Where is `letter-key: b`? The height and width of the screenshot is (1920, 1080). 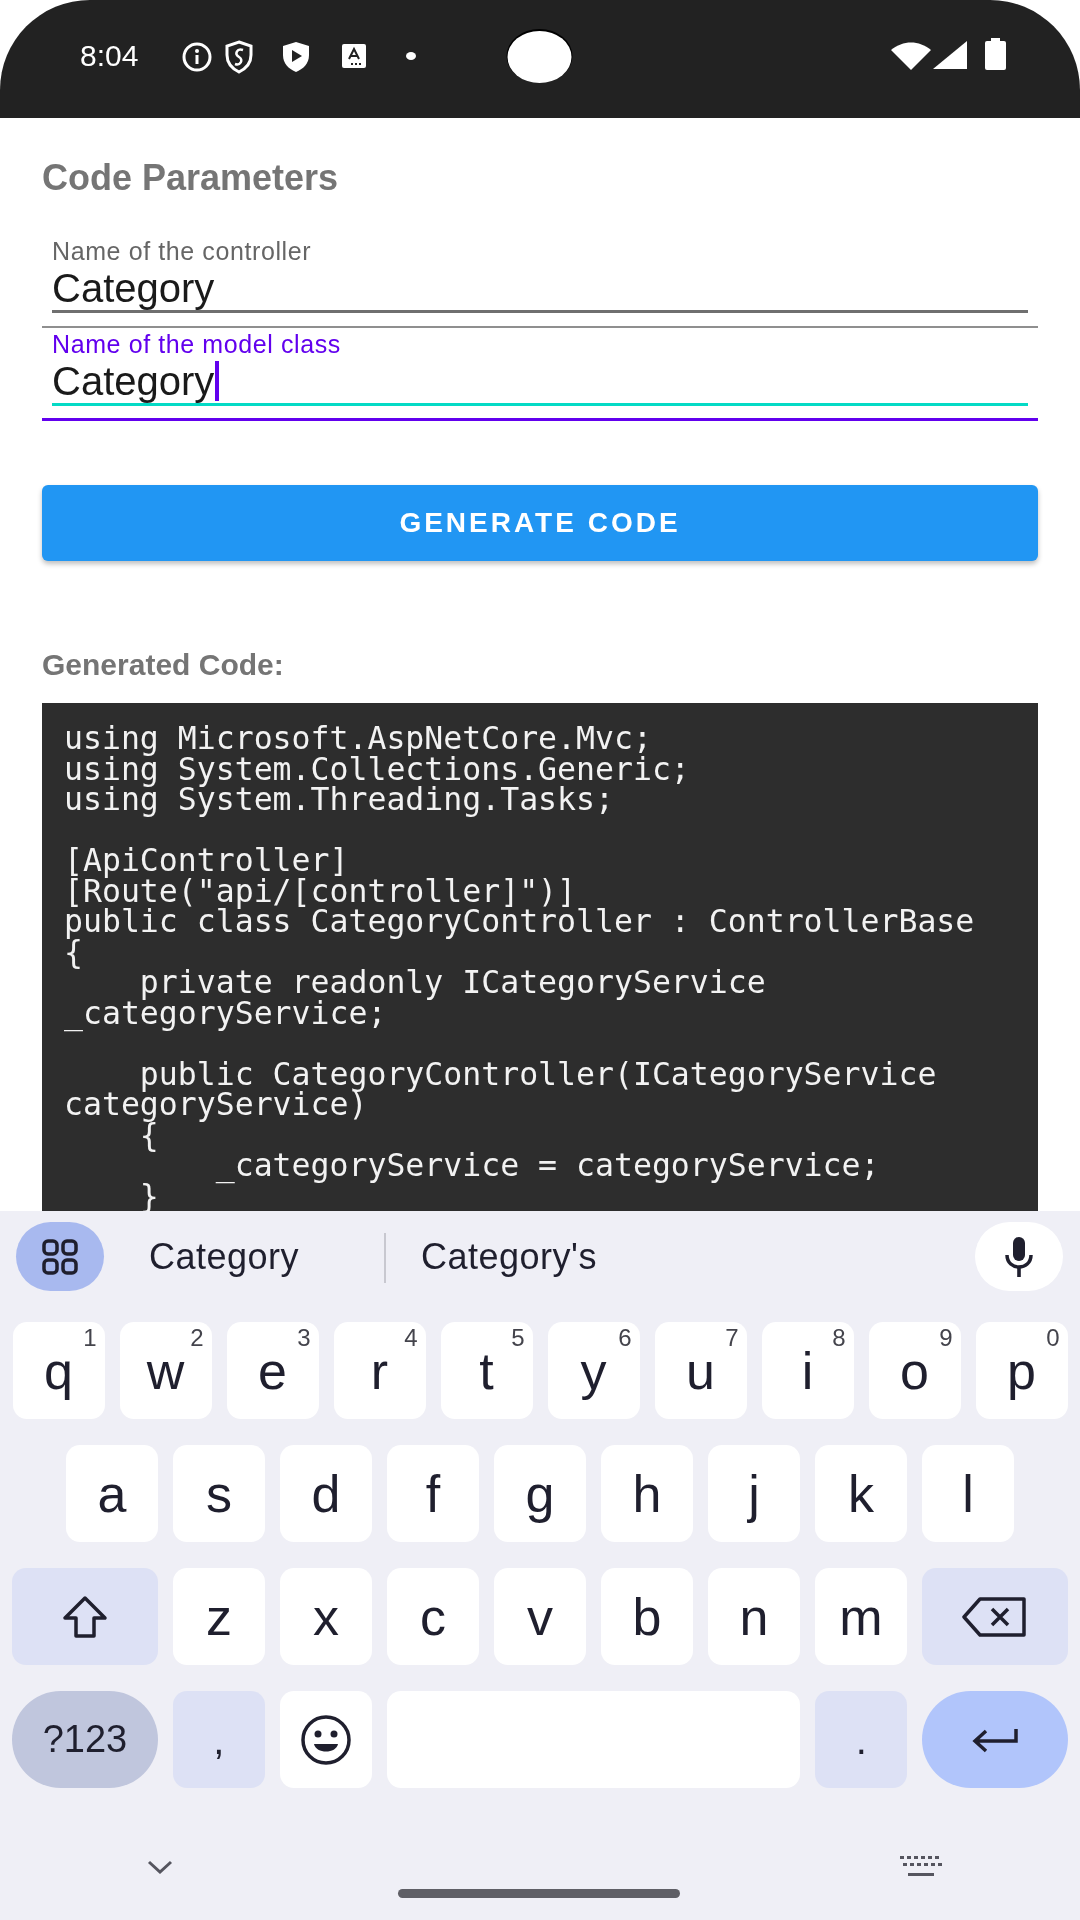 letter-key: b is located at coordinates (647, 1616).